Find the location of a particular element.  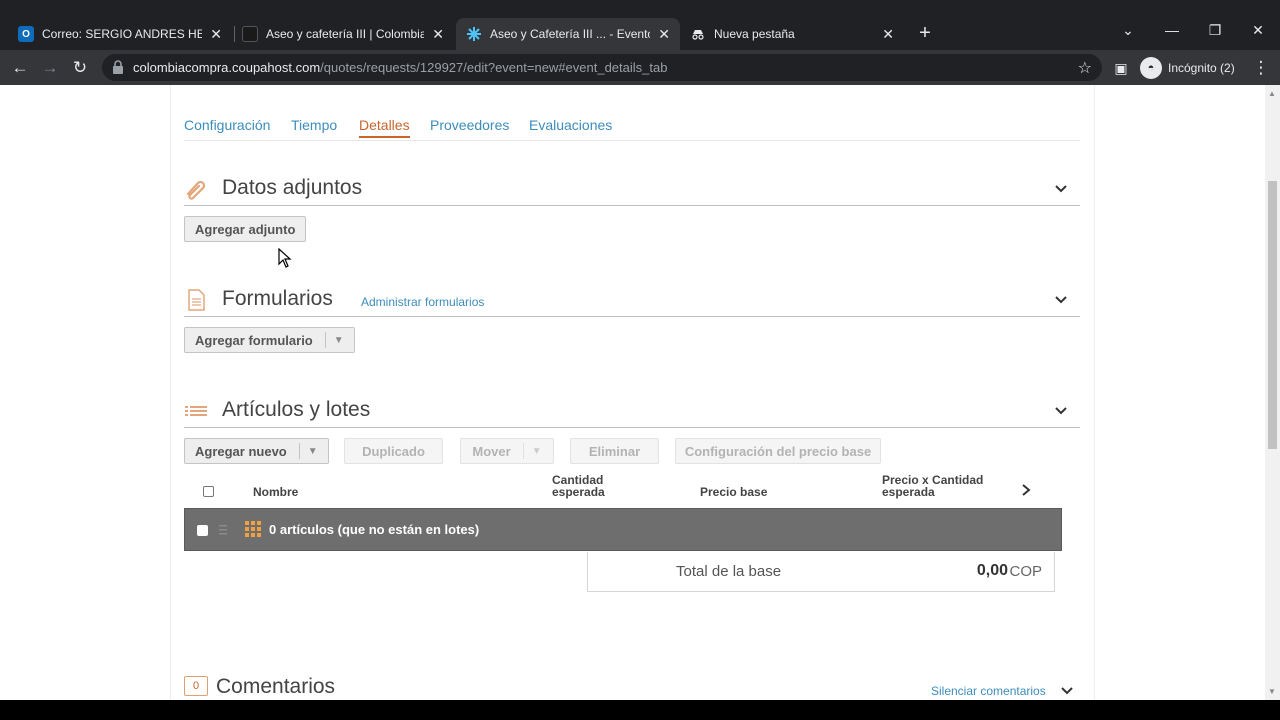

page-scrollbar: ▲ ▼ is located at coordinates (1272, 392).